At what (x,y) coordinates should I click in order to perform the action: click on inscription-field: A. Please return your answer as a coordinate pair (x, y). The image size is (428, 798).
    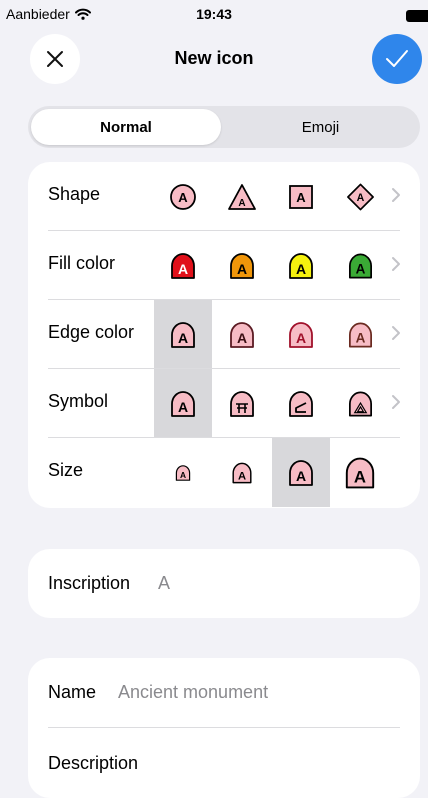
    Looking at the image, I should click on (164, 583).